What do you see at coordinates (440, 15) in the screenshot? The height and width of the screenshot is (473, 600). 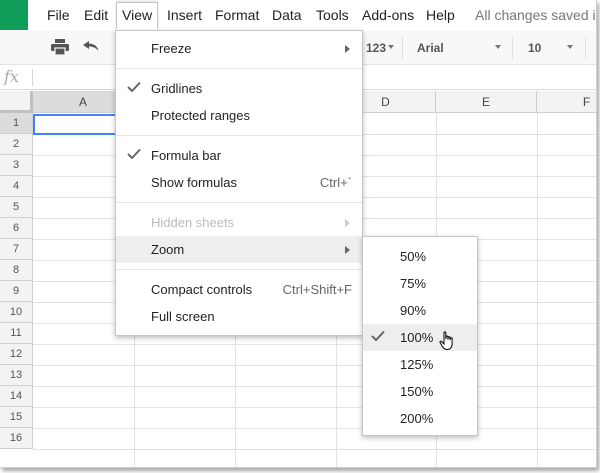 I see `menu-help: Help` at bounding box center [440, 15].